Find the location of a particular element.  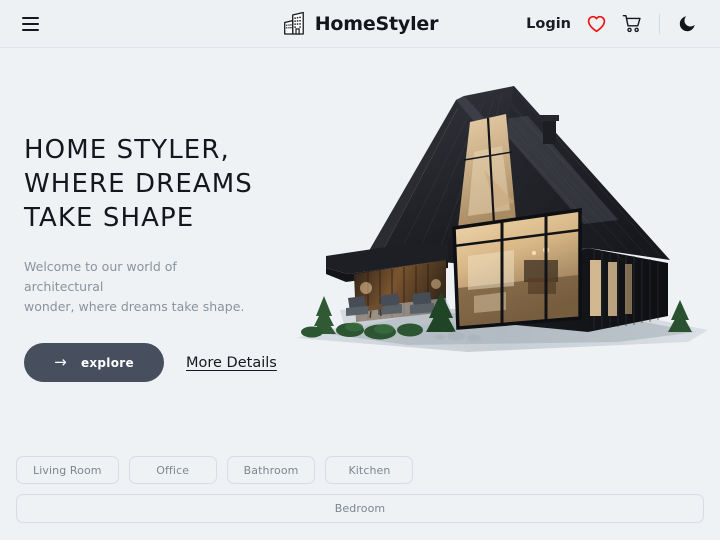

heart-icon is located at coordinates (596, 24).